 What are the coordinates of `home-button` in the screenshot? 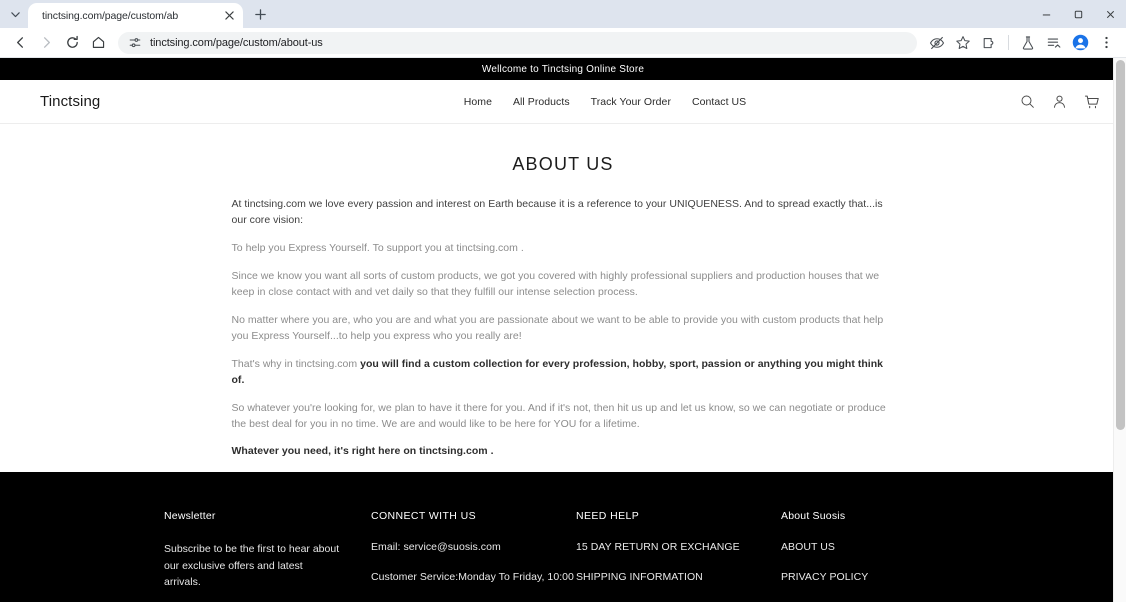 It's located at (98, 43).